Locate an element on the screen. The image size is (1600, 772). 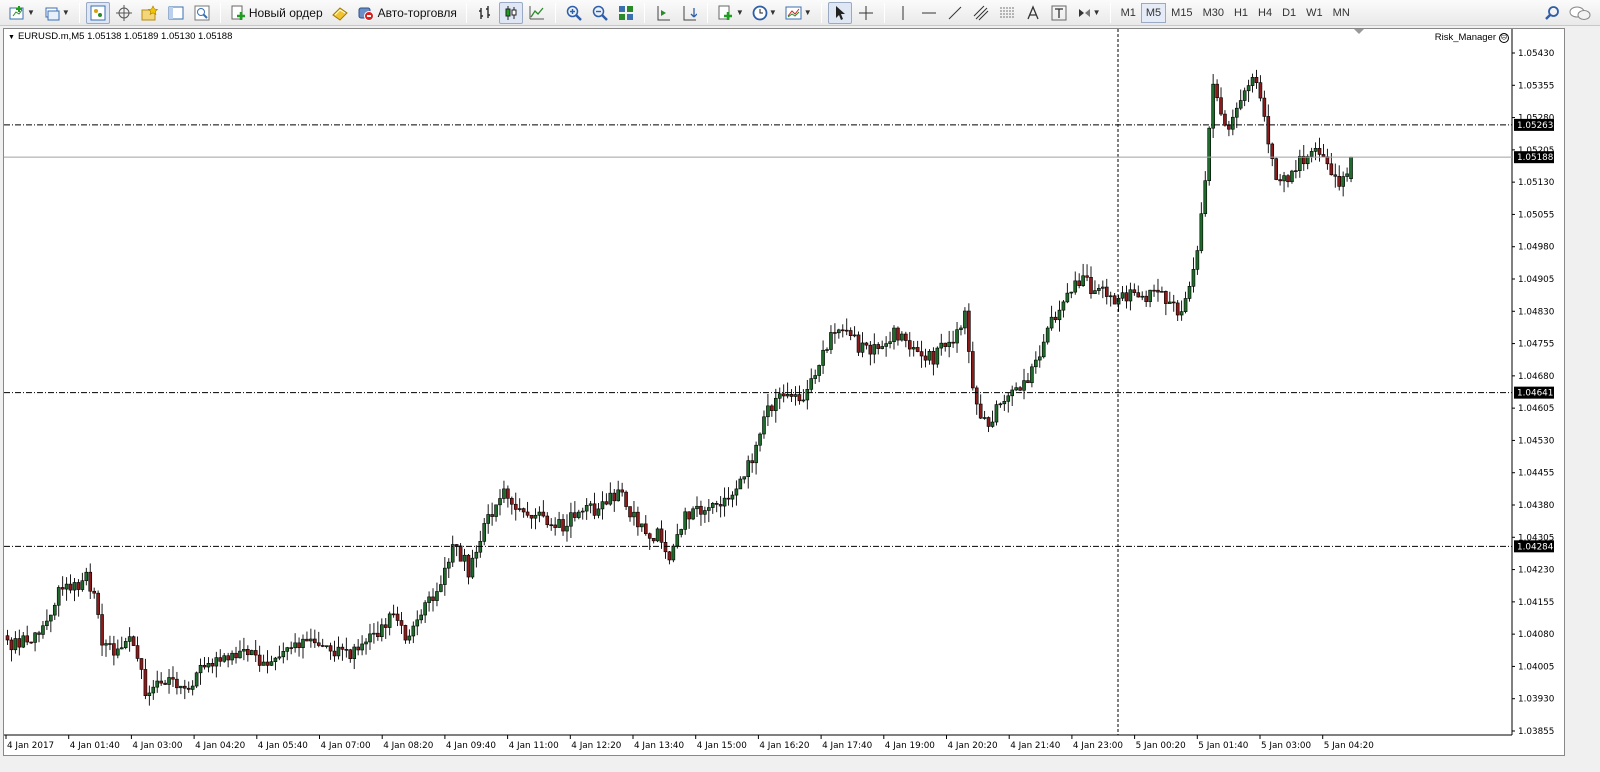
fibonacci-tool-button is located at coordinates (1007, 13).